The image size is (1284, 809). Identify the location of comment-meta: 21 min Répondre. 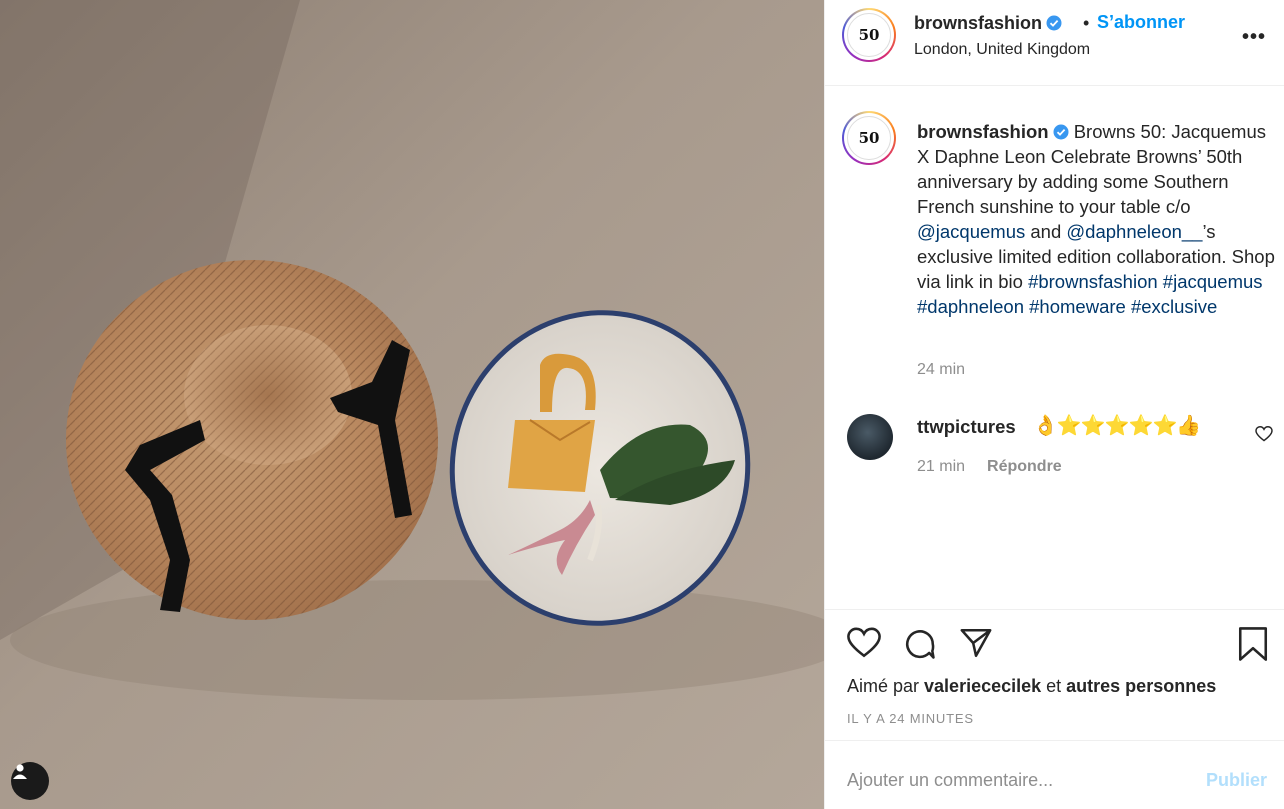
(989, 467).